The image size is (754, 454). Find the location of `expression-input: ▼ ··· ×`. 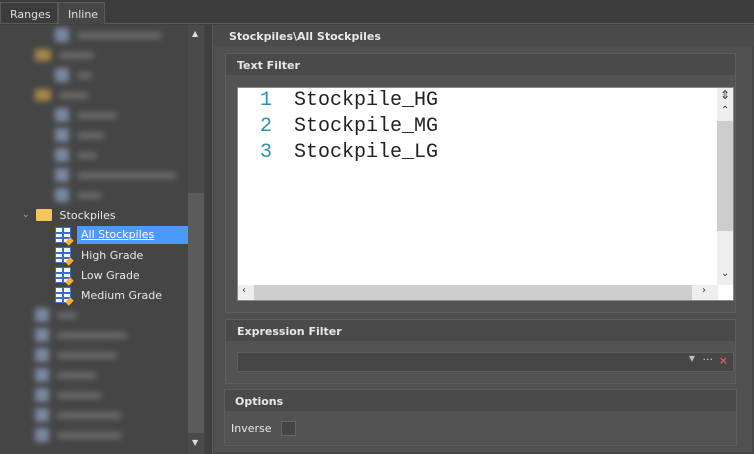

expression-input: ▼ ··· × is located at coordinates (485, 362).